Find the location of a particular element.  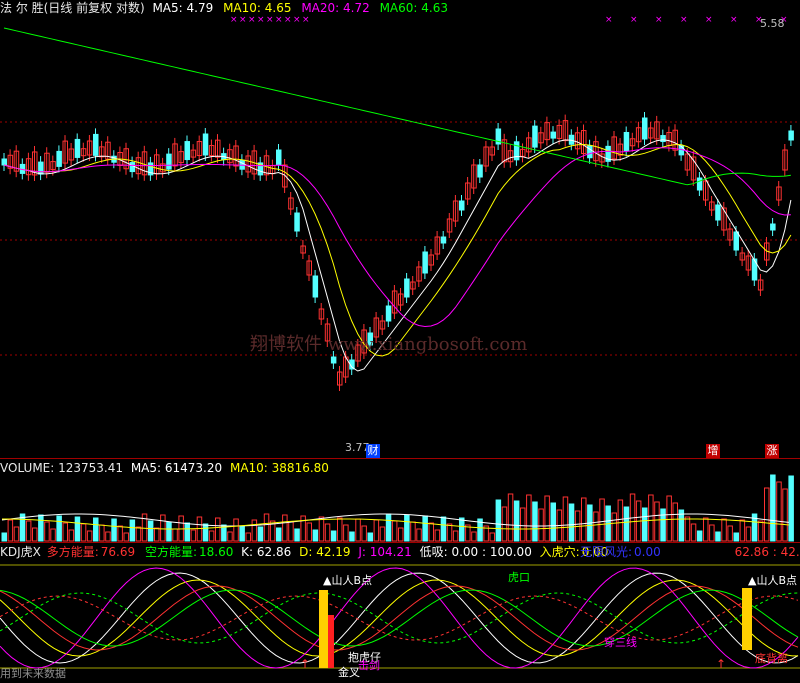

annotation-shanren-b-1: ▲山人B点 is located at coordinates (348, 580).